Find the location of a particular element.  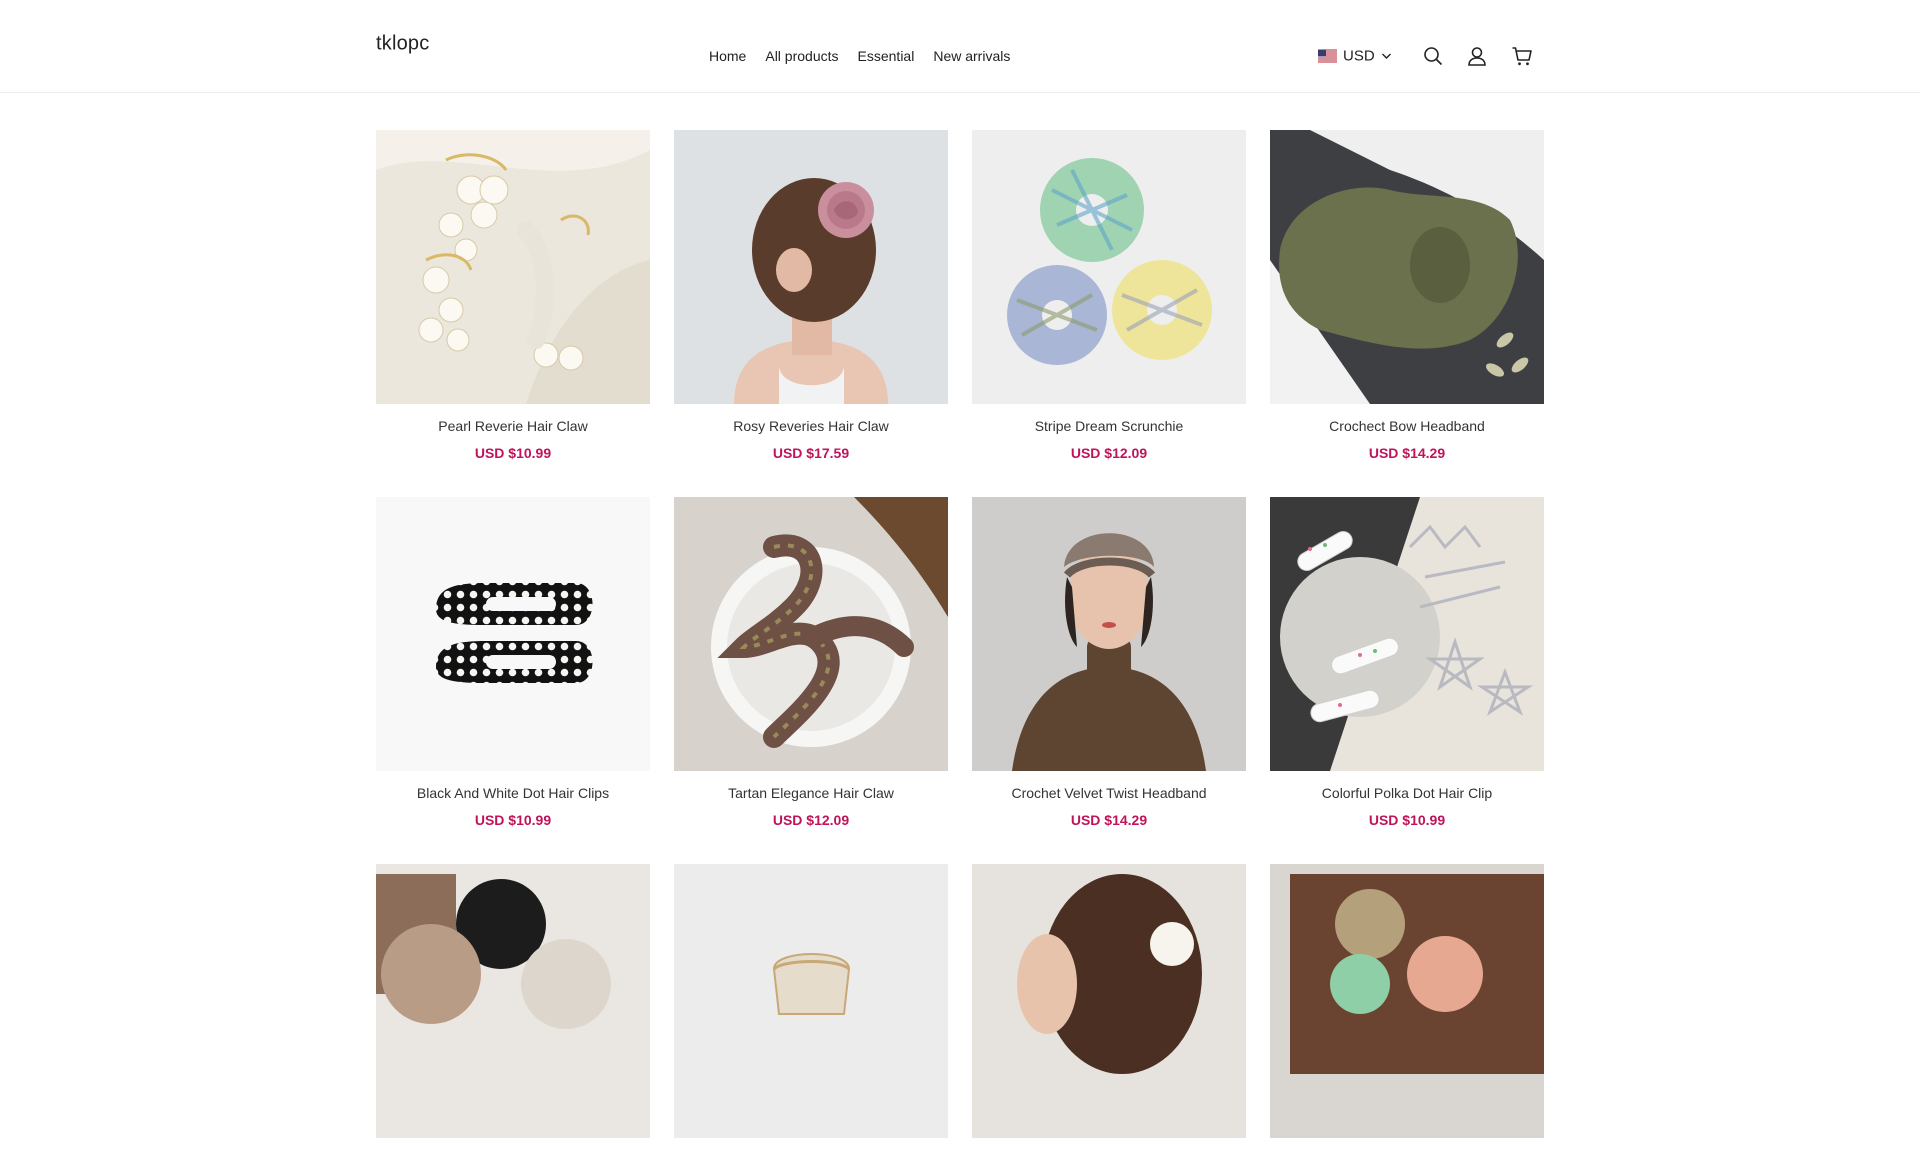

woman-scrunchie-image is located at coordinates (1109, 1001).